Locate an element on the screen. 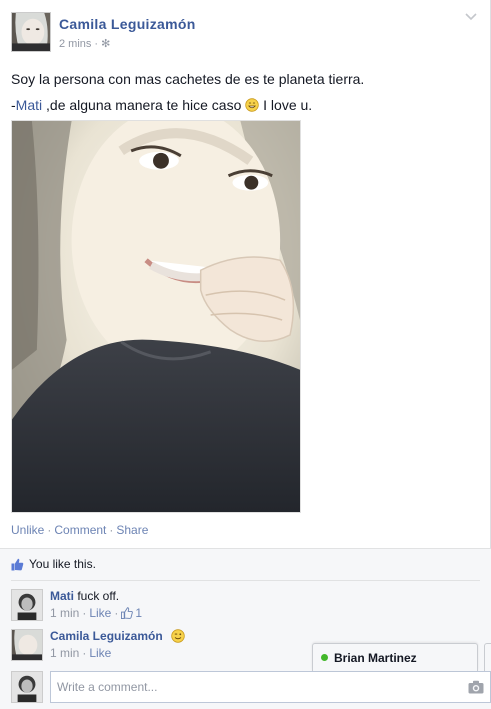 The height and width of the screenshot is (709, 491). current-user-avatar-image is located at coordinates (27, 687).